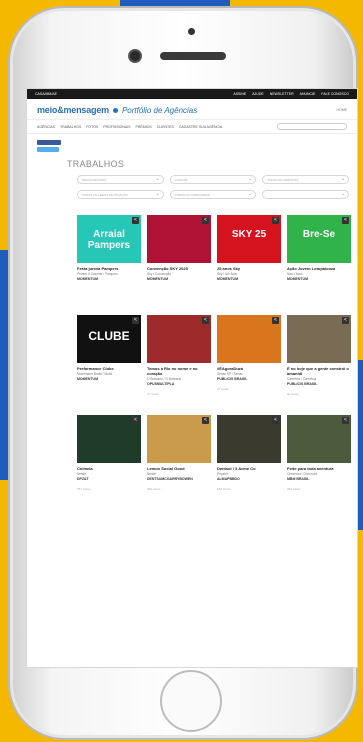 The height and width of the screenshot is (742, 363). Describe the element at coordinates (179, 268) in the screenshot. I see `work-title: Convenção SKY 2025` at that location.